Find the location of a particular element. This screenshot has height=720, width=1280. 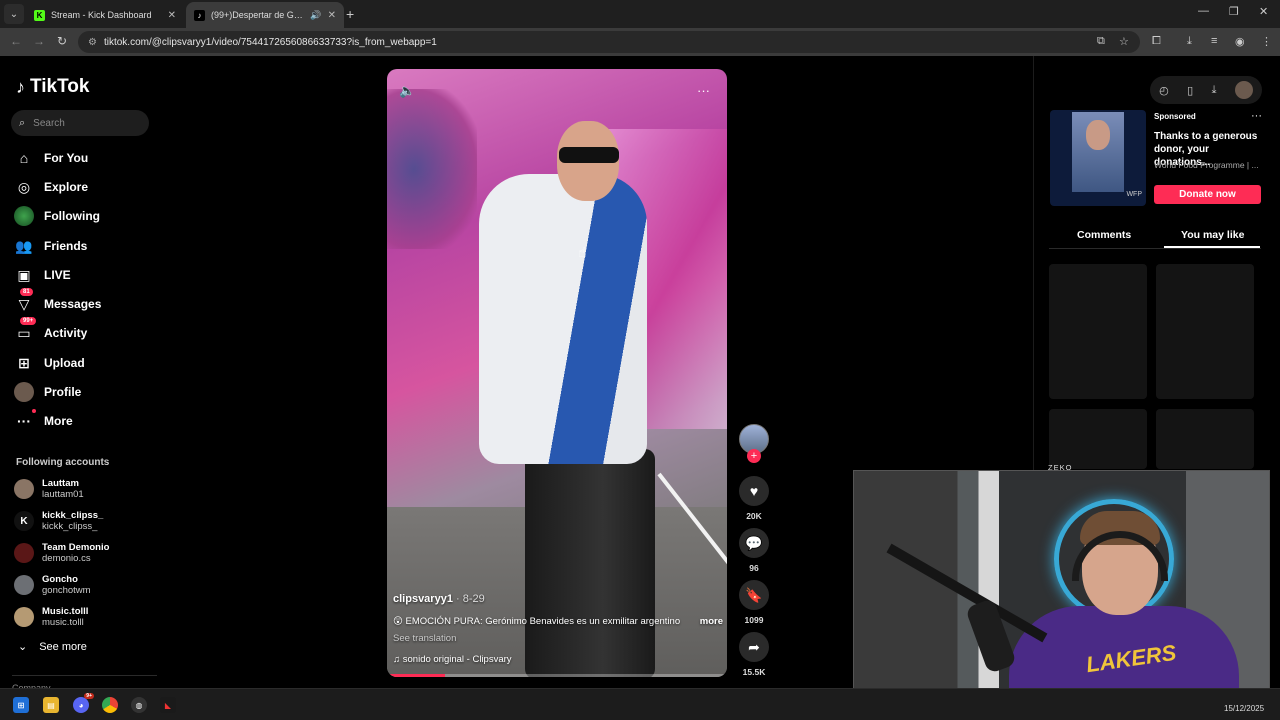

compass-icon: ◎ is located at coordinates (24, 186).